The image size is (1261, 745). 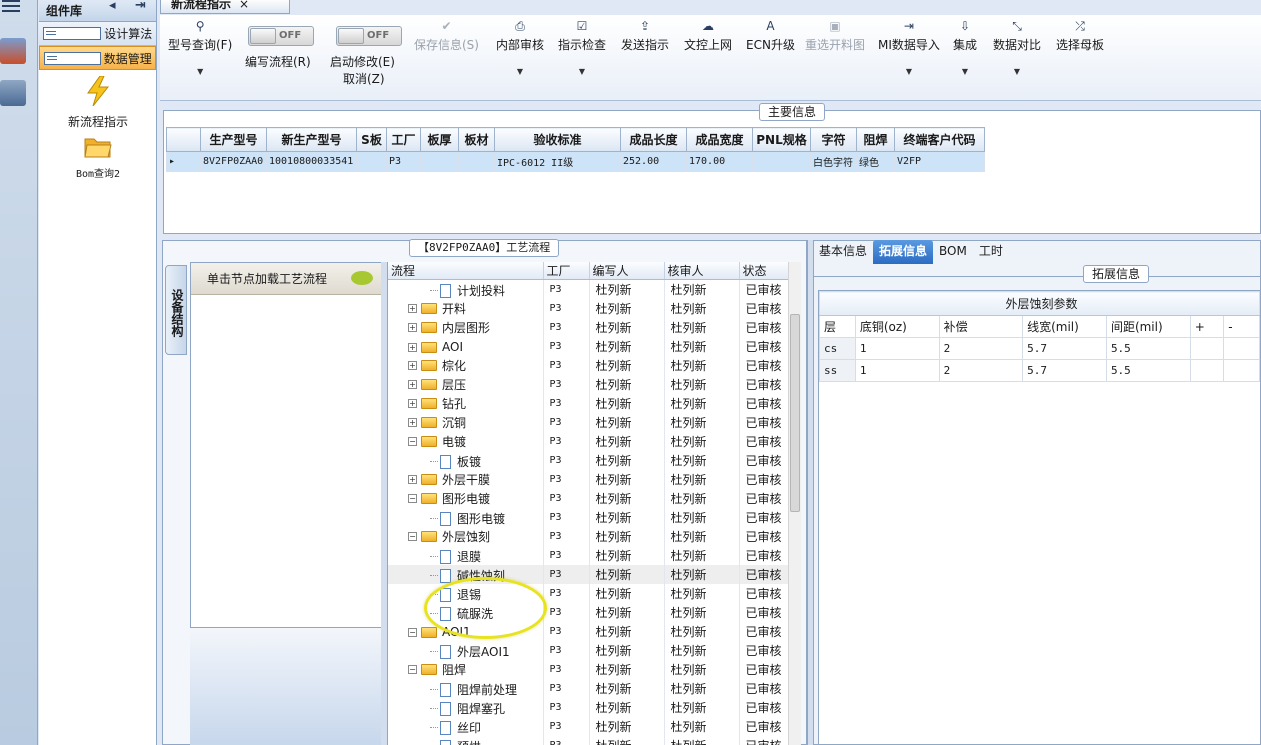 I want to click on tree-row: 碱性蚀刻 P3 杜列新 杜列新 已审核, so click(x=588, y=574).